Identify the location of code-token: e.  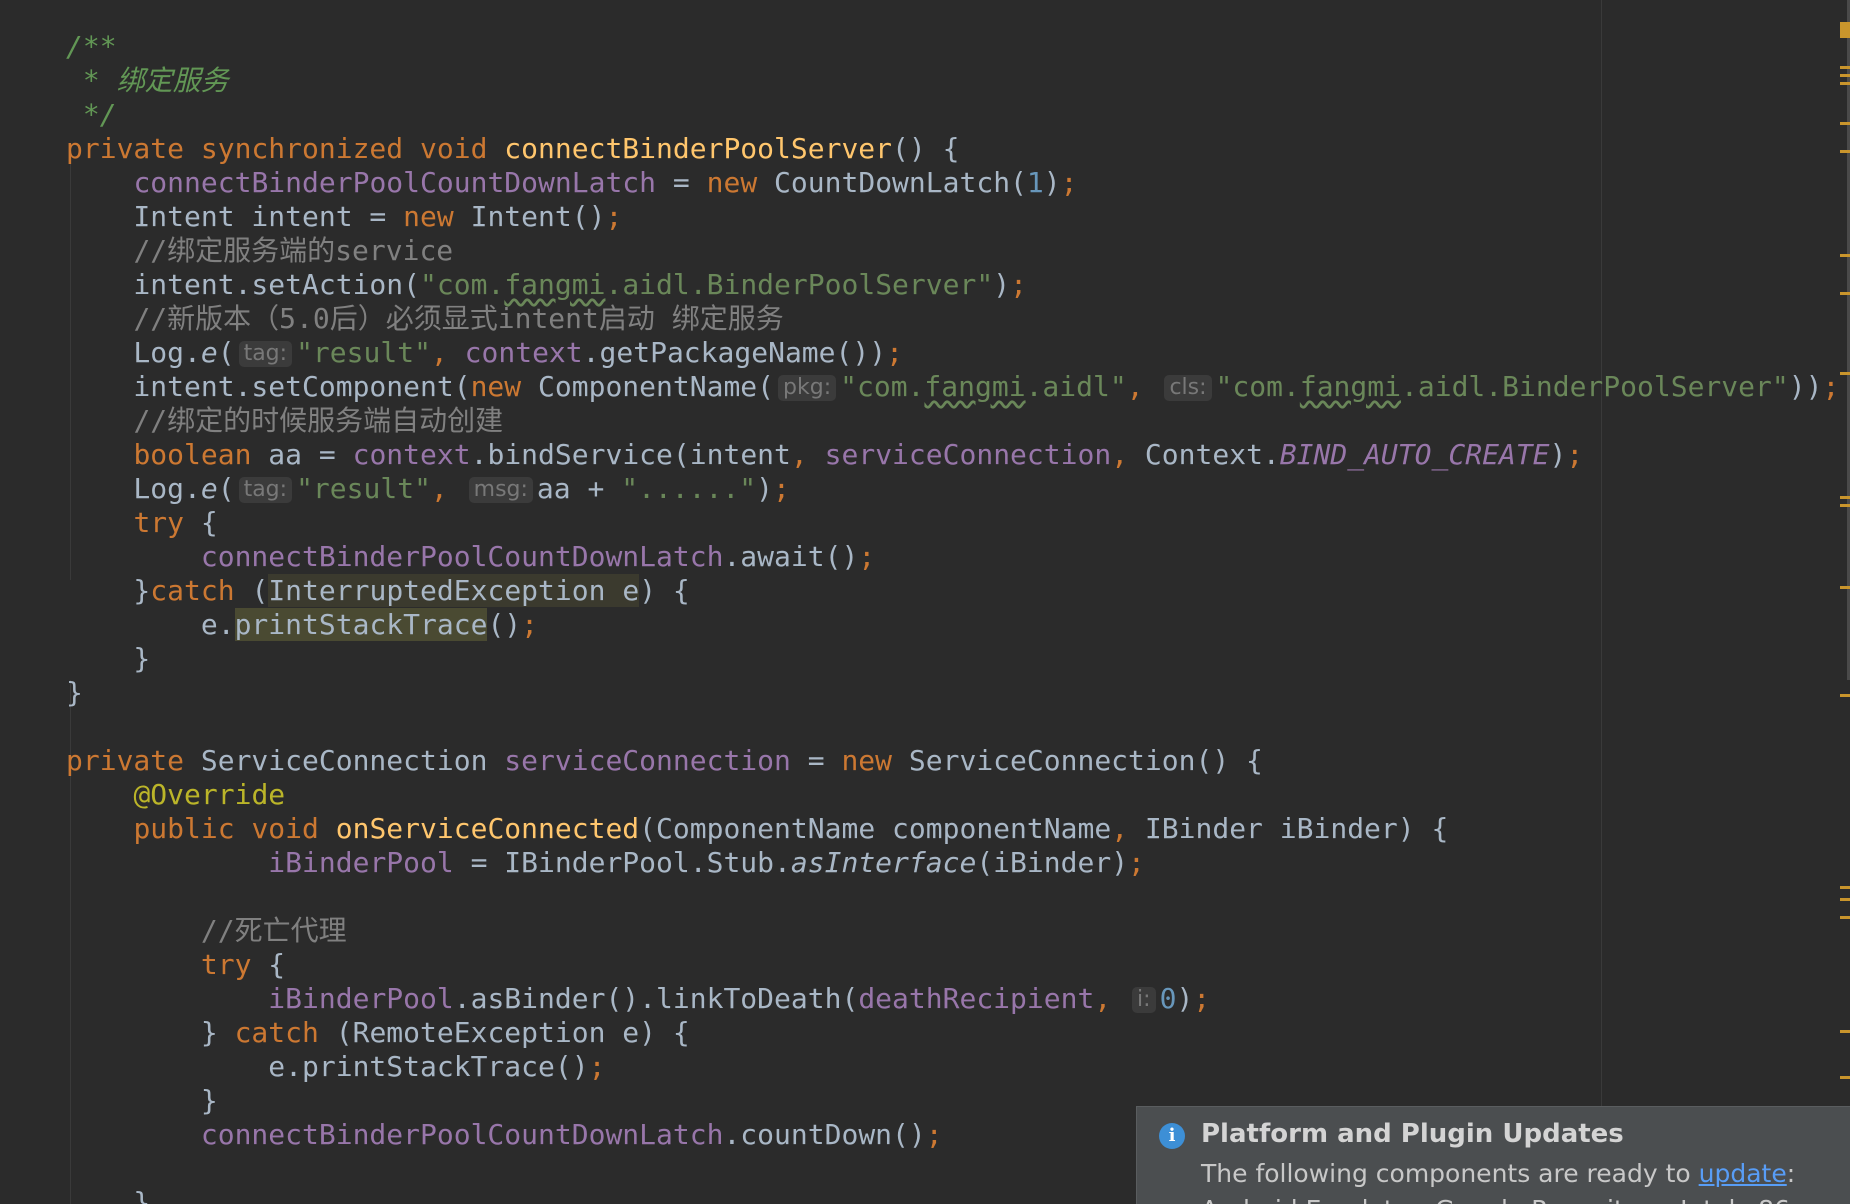
(209, 352).